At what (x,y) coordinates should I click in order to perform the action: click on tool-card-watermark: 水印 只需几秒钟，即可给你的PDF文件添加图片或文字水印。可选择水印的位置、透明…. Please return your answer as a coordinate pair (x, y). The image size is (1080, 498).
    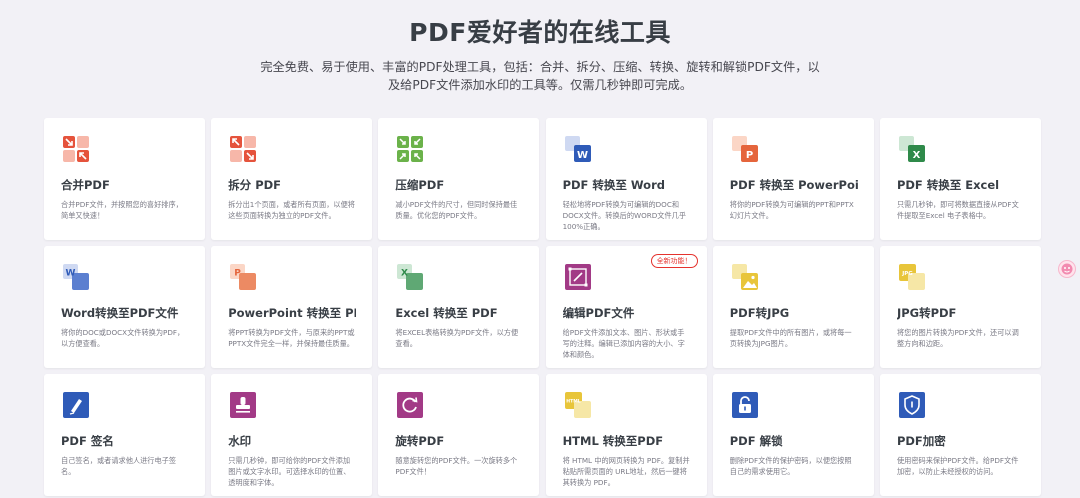
    Looking at the image, I should click on (292, 435).